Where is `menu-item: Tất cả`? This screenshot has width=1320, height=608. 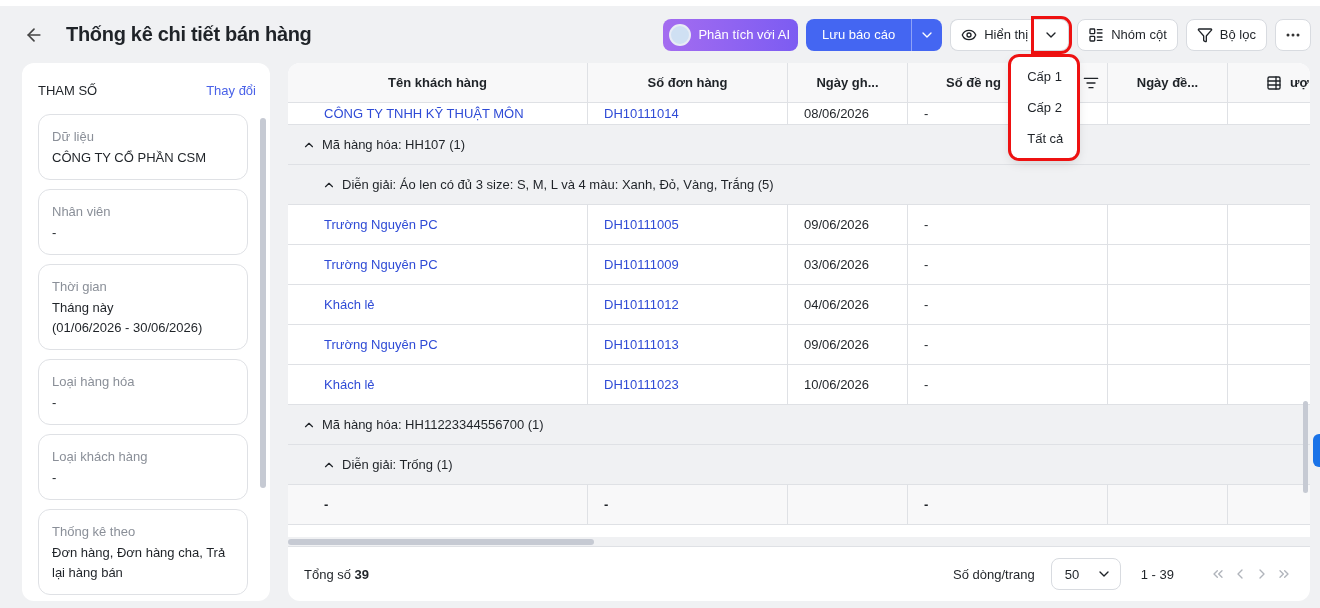 menu-item: Tất cả is located at coordinates (1044, 138).